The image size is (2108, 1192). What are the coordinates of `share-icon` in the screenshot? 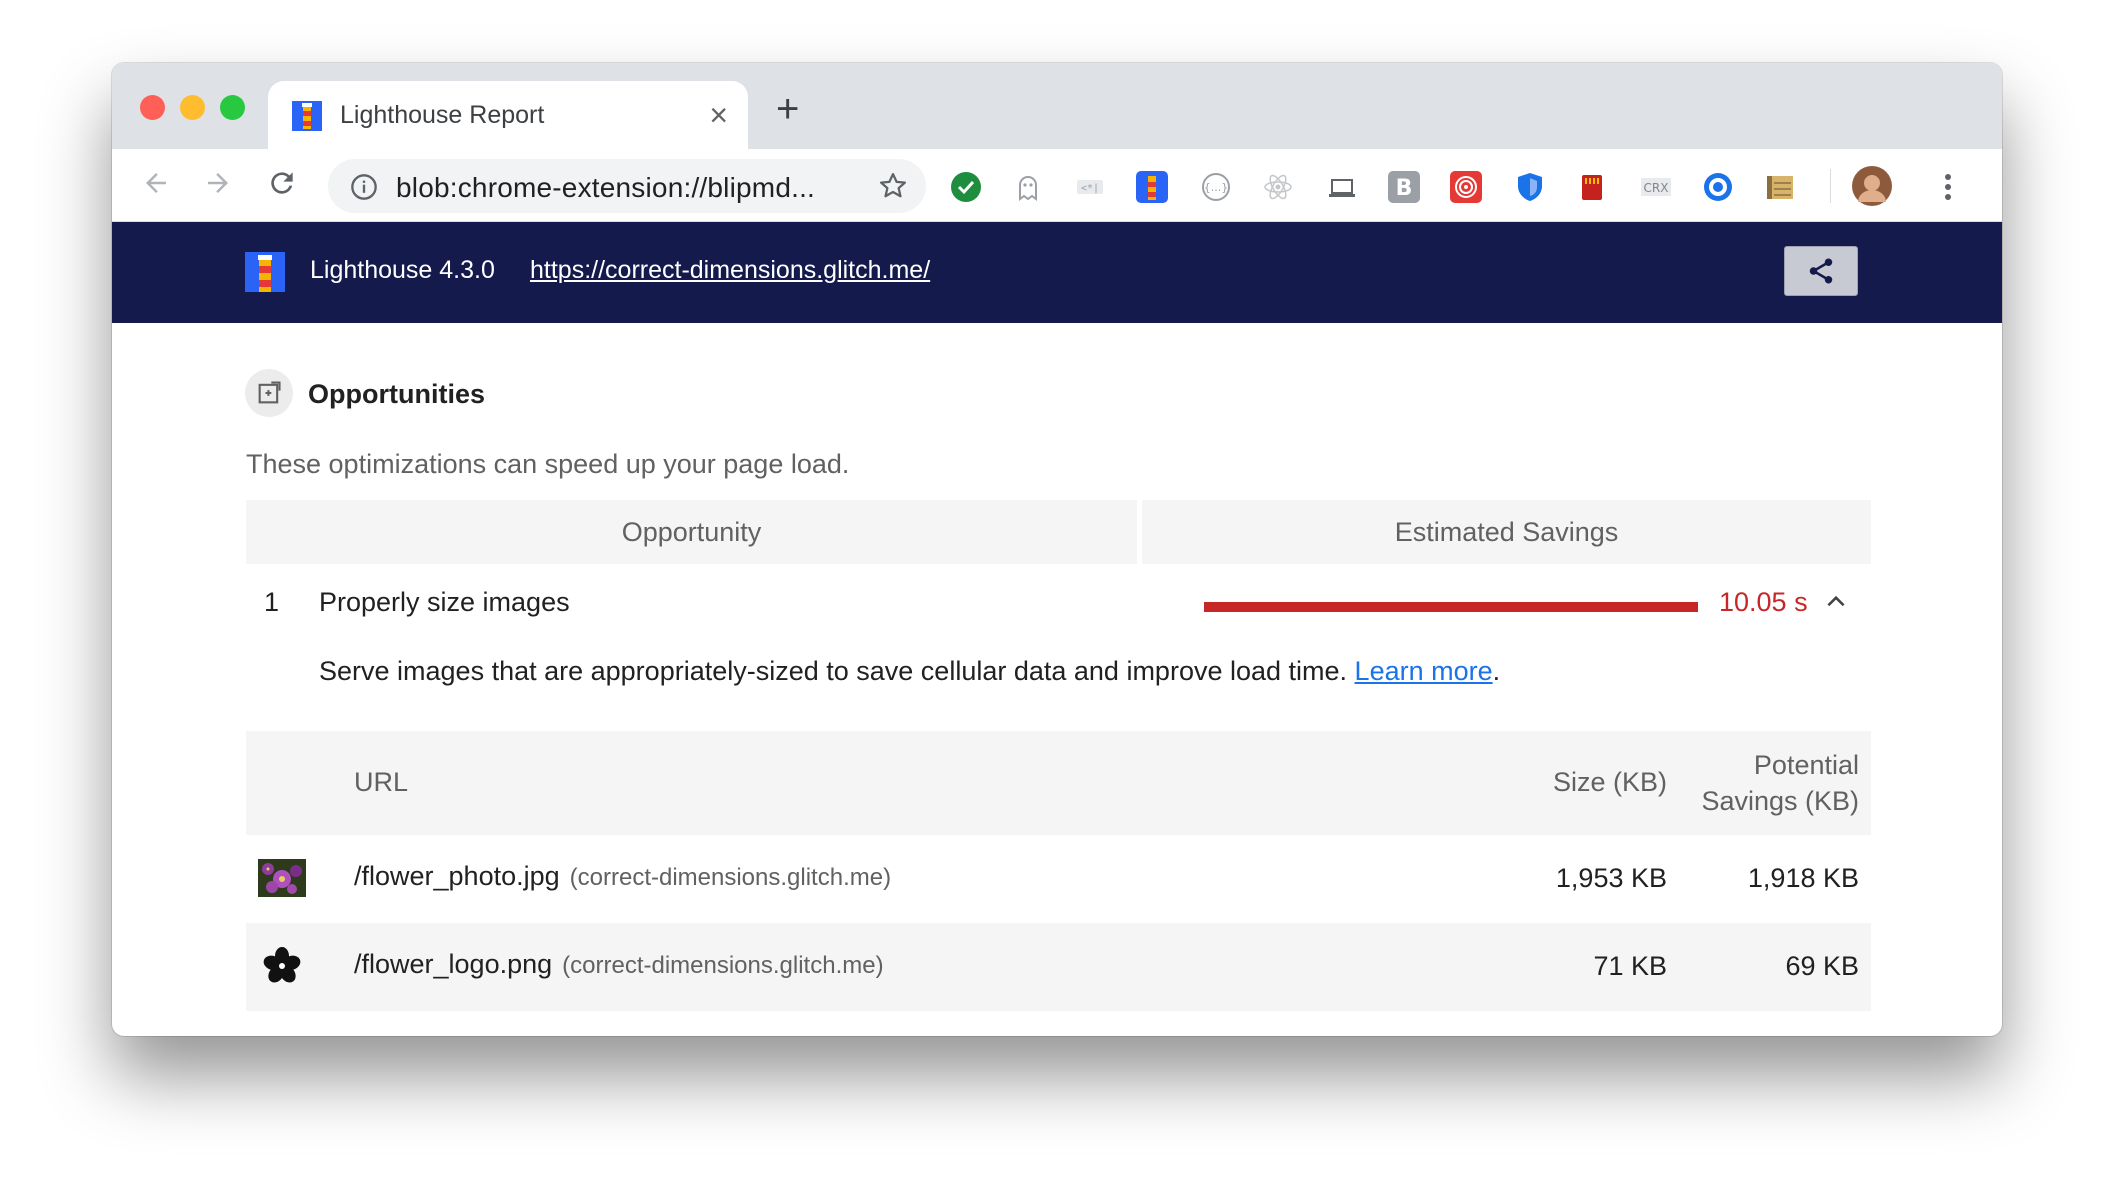 It's located at (1821, 271).